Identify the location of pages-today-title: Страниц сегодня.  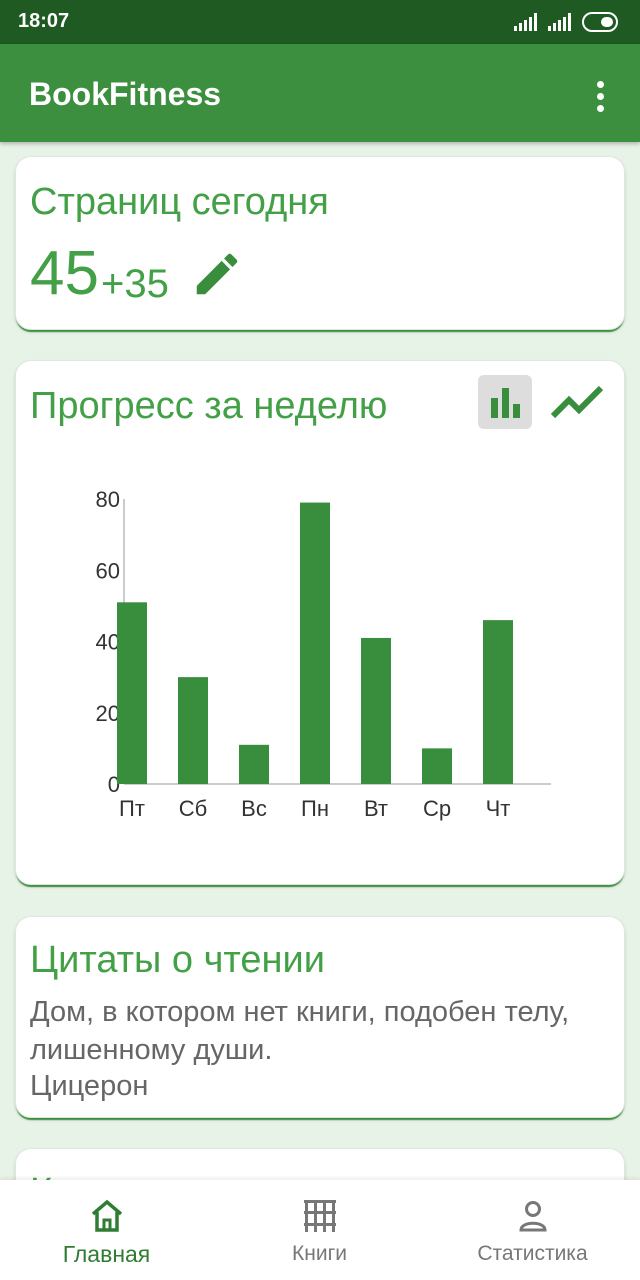
(179, 202).